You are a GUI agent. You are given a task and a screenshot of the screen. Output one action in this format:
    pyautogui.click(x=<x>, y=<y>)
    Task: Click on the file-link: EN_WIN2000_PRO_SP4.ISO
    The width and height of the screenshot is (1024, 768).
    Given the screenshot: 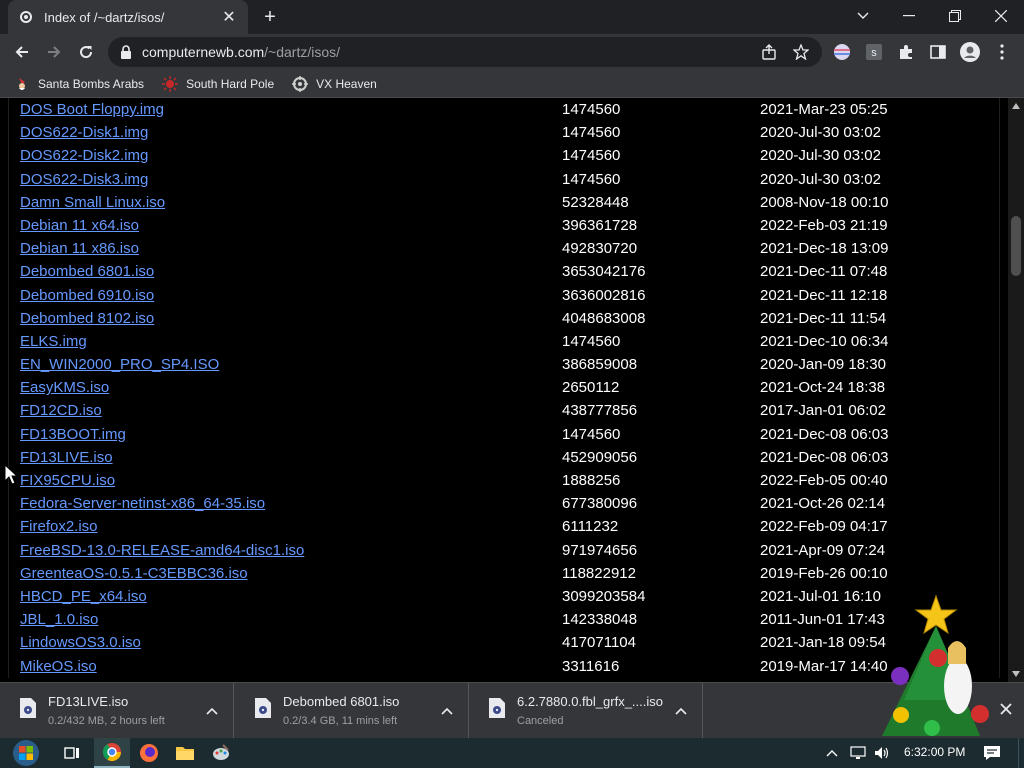 What is the action you would take?
    pyautogui.click(x=119, y=364)
    